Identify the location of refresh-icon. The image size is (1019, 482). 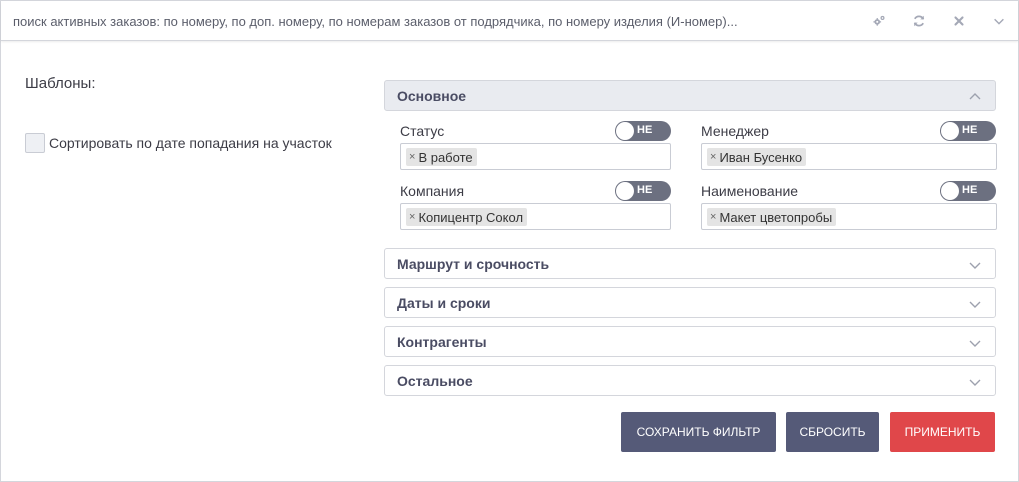
(919, 21).